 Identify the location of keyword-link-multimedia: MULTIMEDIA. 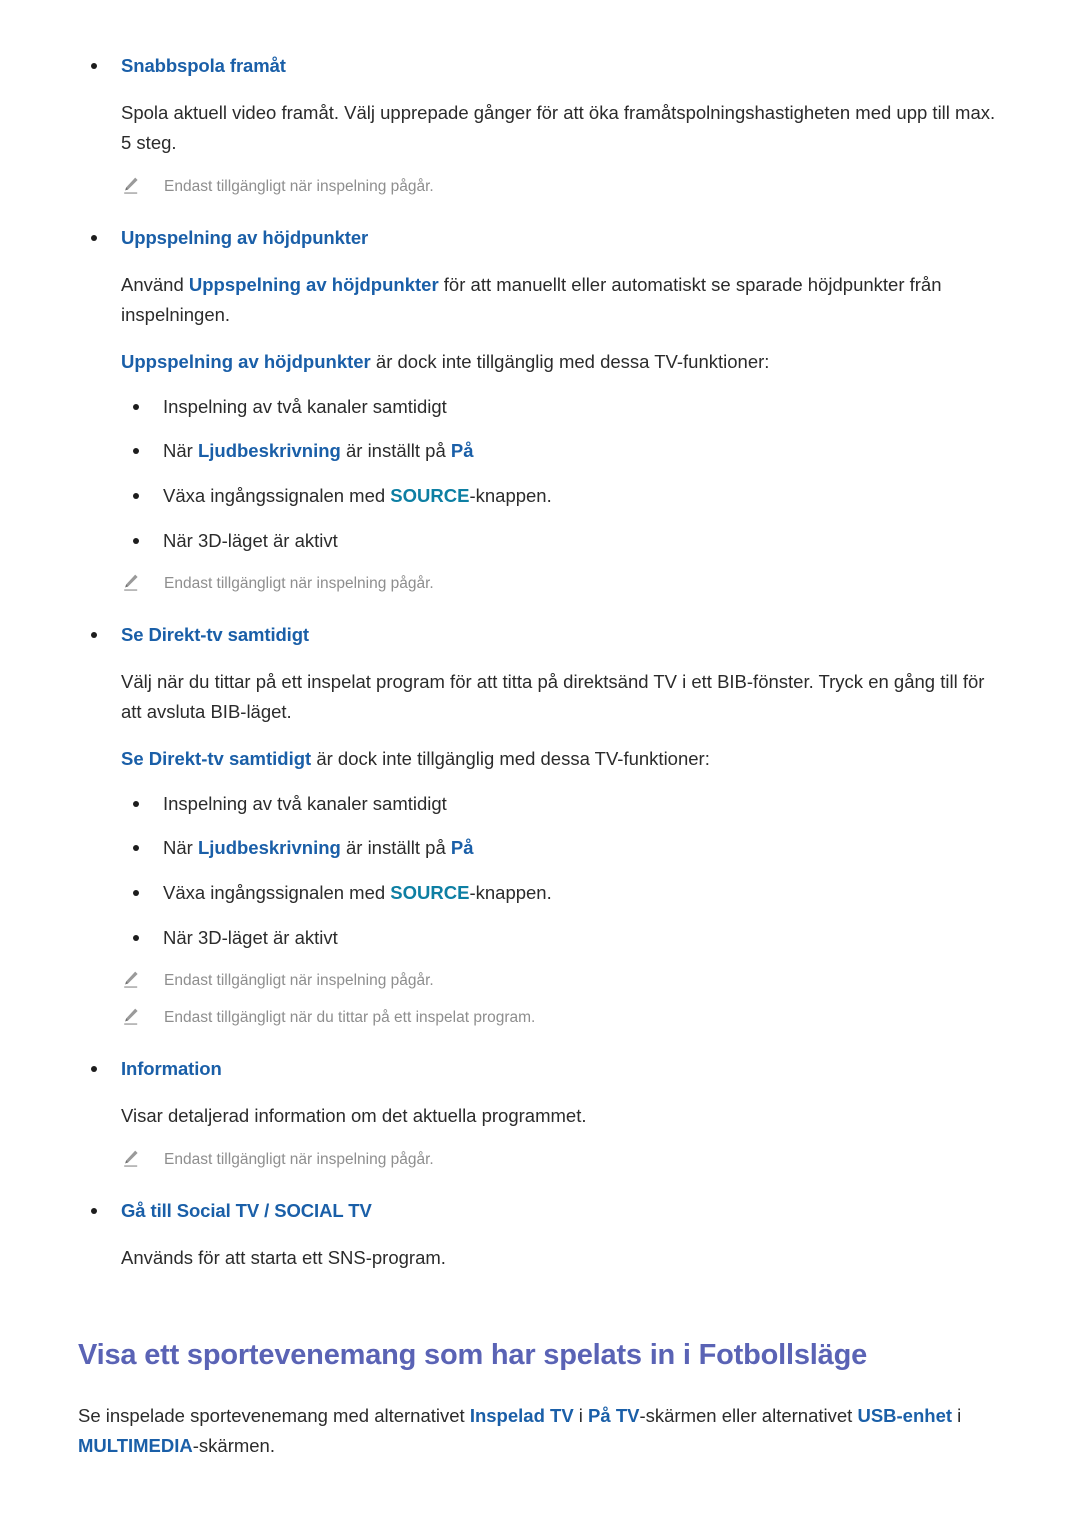
(135, 1445).